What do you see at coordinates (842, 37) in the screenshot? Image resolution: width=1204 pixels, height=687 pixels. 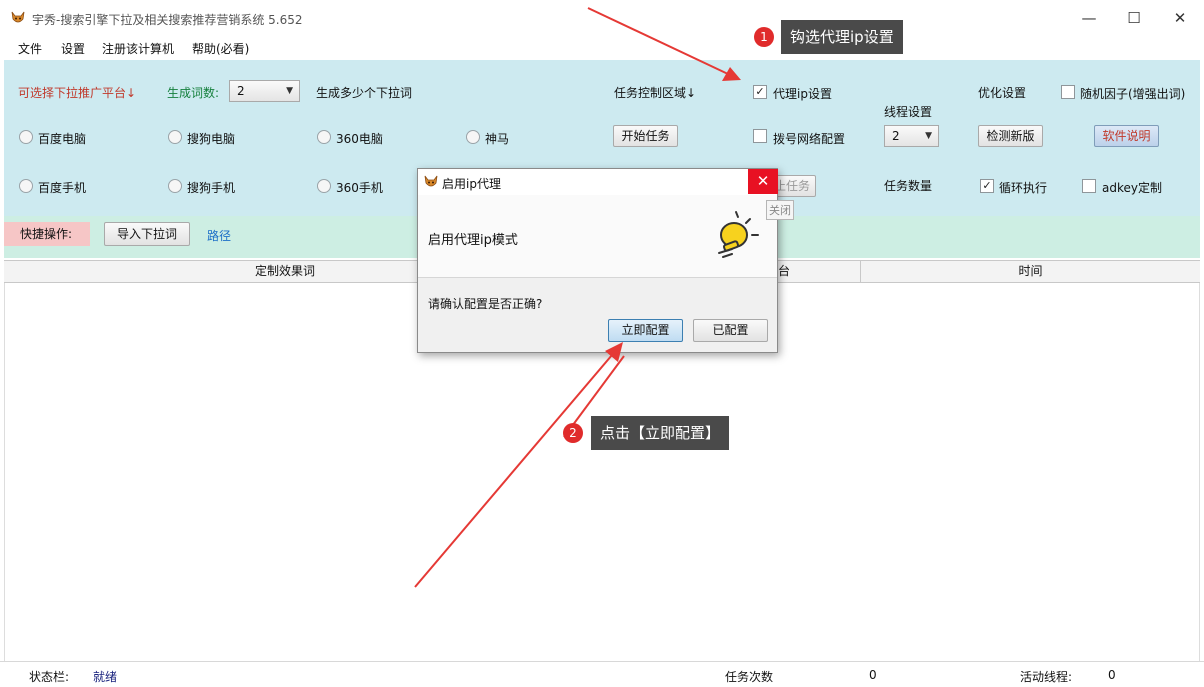 I see `step-1-callout: 钩选代理ip设置` at bounding box center [842, 37].